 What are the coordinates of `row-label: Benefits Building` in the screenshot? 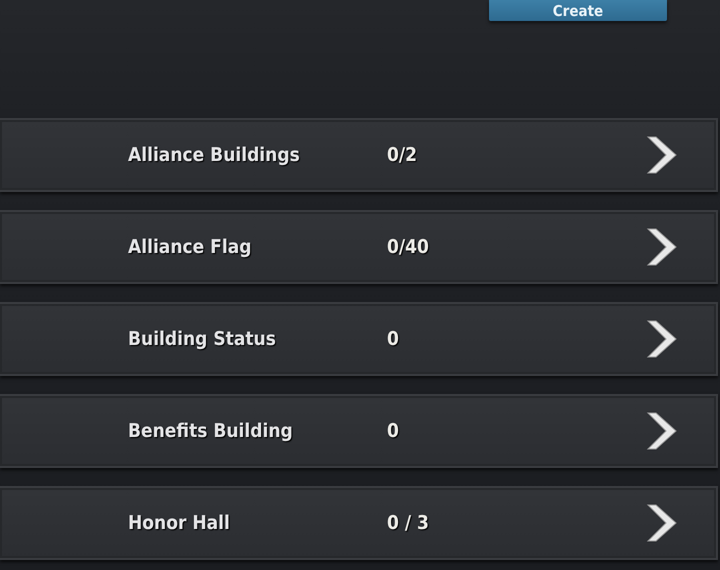 It's located at (211, 431).